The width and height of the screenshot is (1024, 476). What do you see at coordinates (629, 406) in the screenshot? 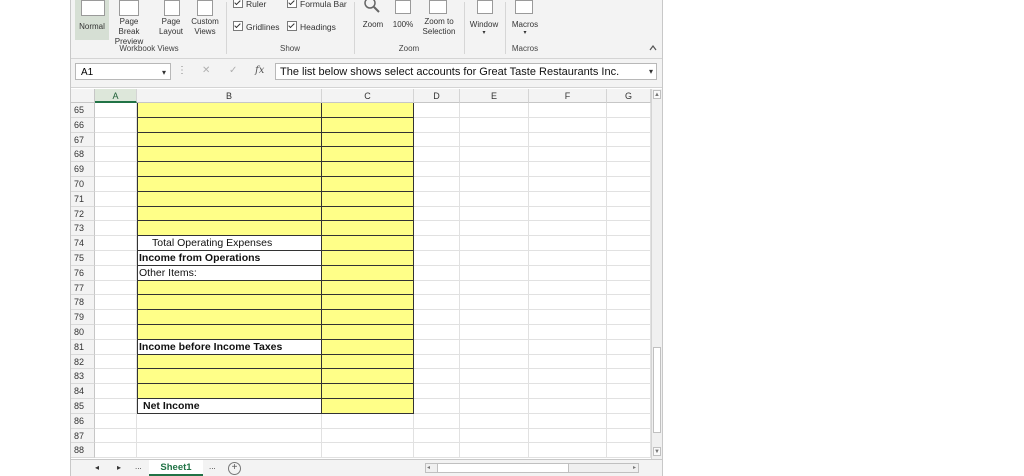
I see `cell-g85` at bounding box center [629, 406].